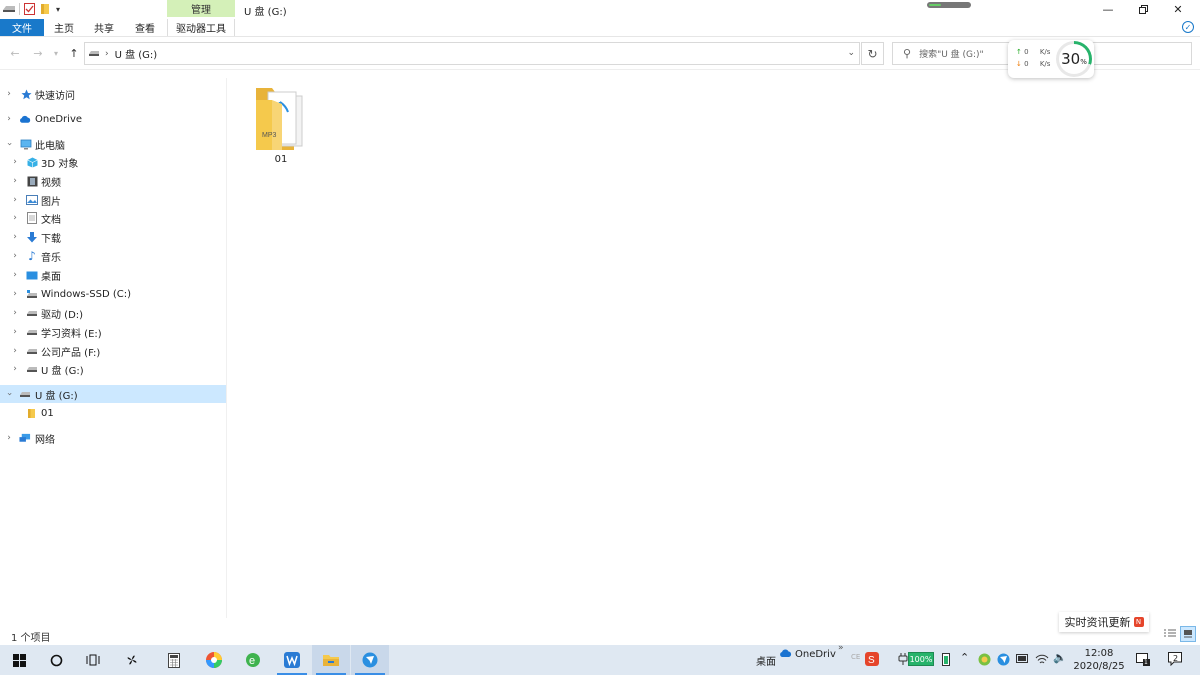 Image resolution: width=1200 pixels, height=675 pixels. What do you see at coordinates (19, 660) in the screenshot?
I see `start-button` at bounding box center [19, 660].